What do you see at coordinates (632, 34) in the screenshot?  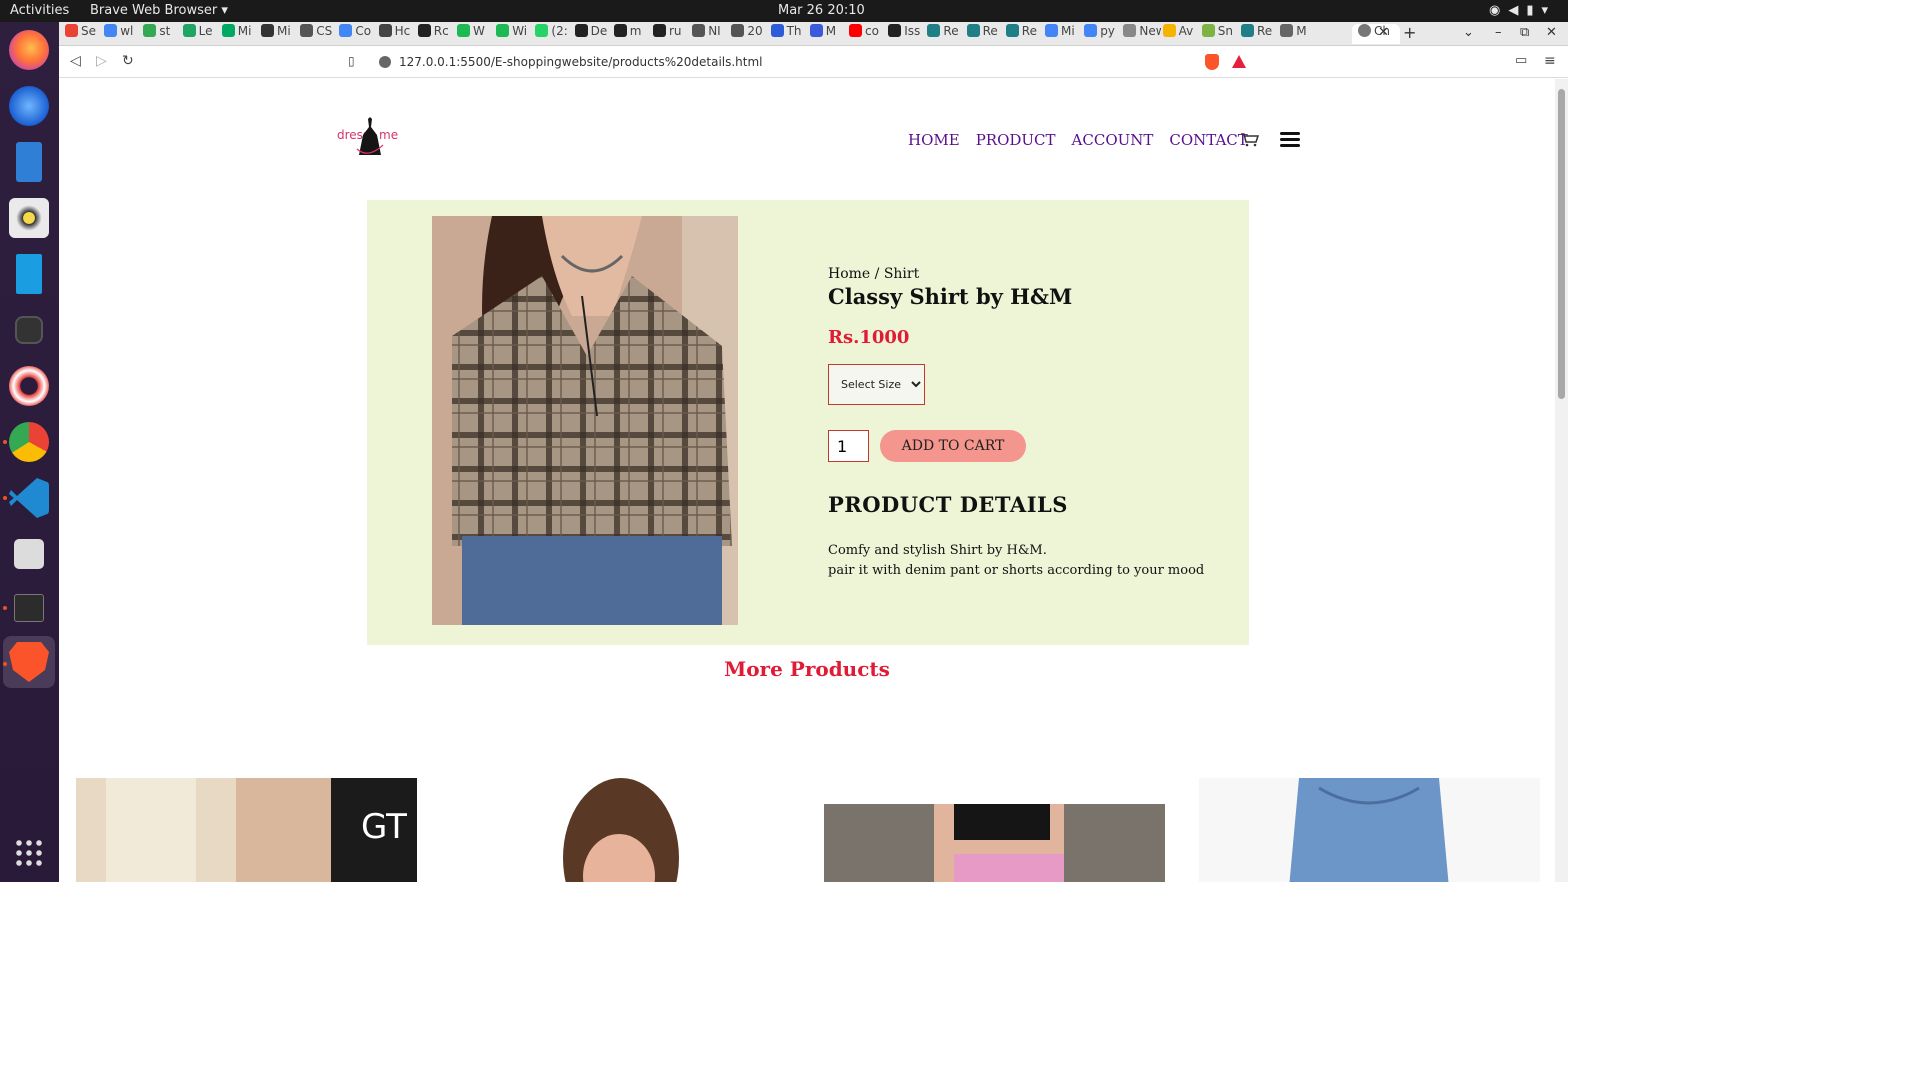 I see `browser-tab: m` at bounding box center [632, 34].